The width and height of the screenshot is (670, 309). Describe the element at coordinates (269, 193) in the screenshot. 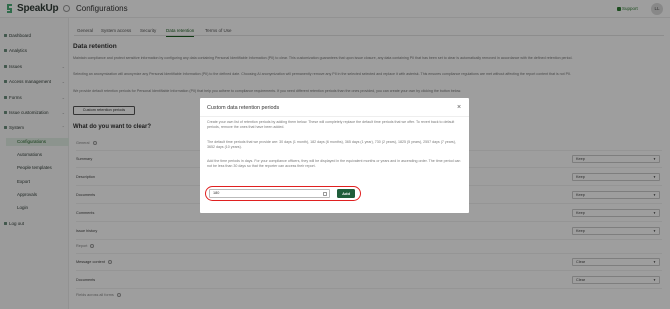

I see `retention-days-input: 180` at that location.